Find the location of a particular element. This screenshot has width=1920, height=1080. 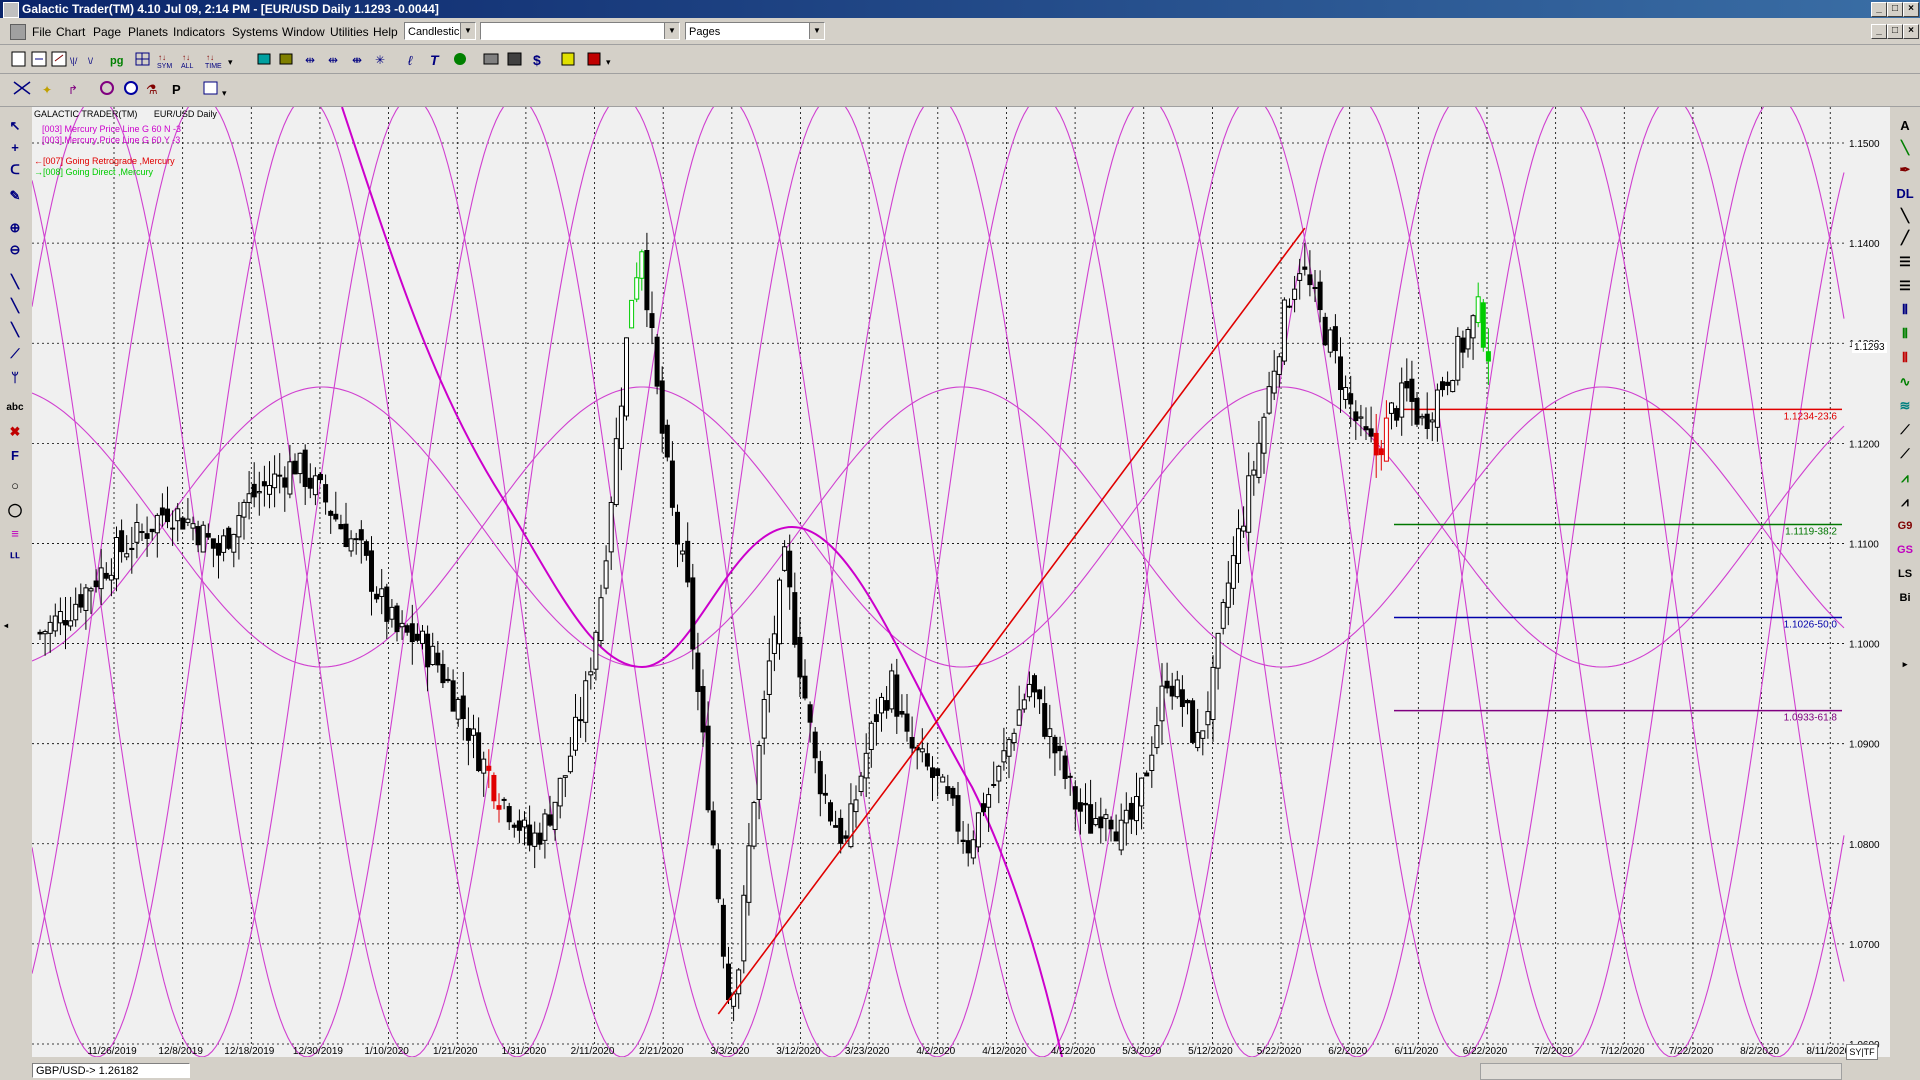

fan-icon: ⟋ is located at coordinates (15, 354).